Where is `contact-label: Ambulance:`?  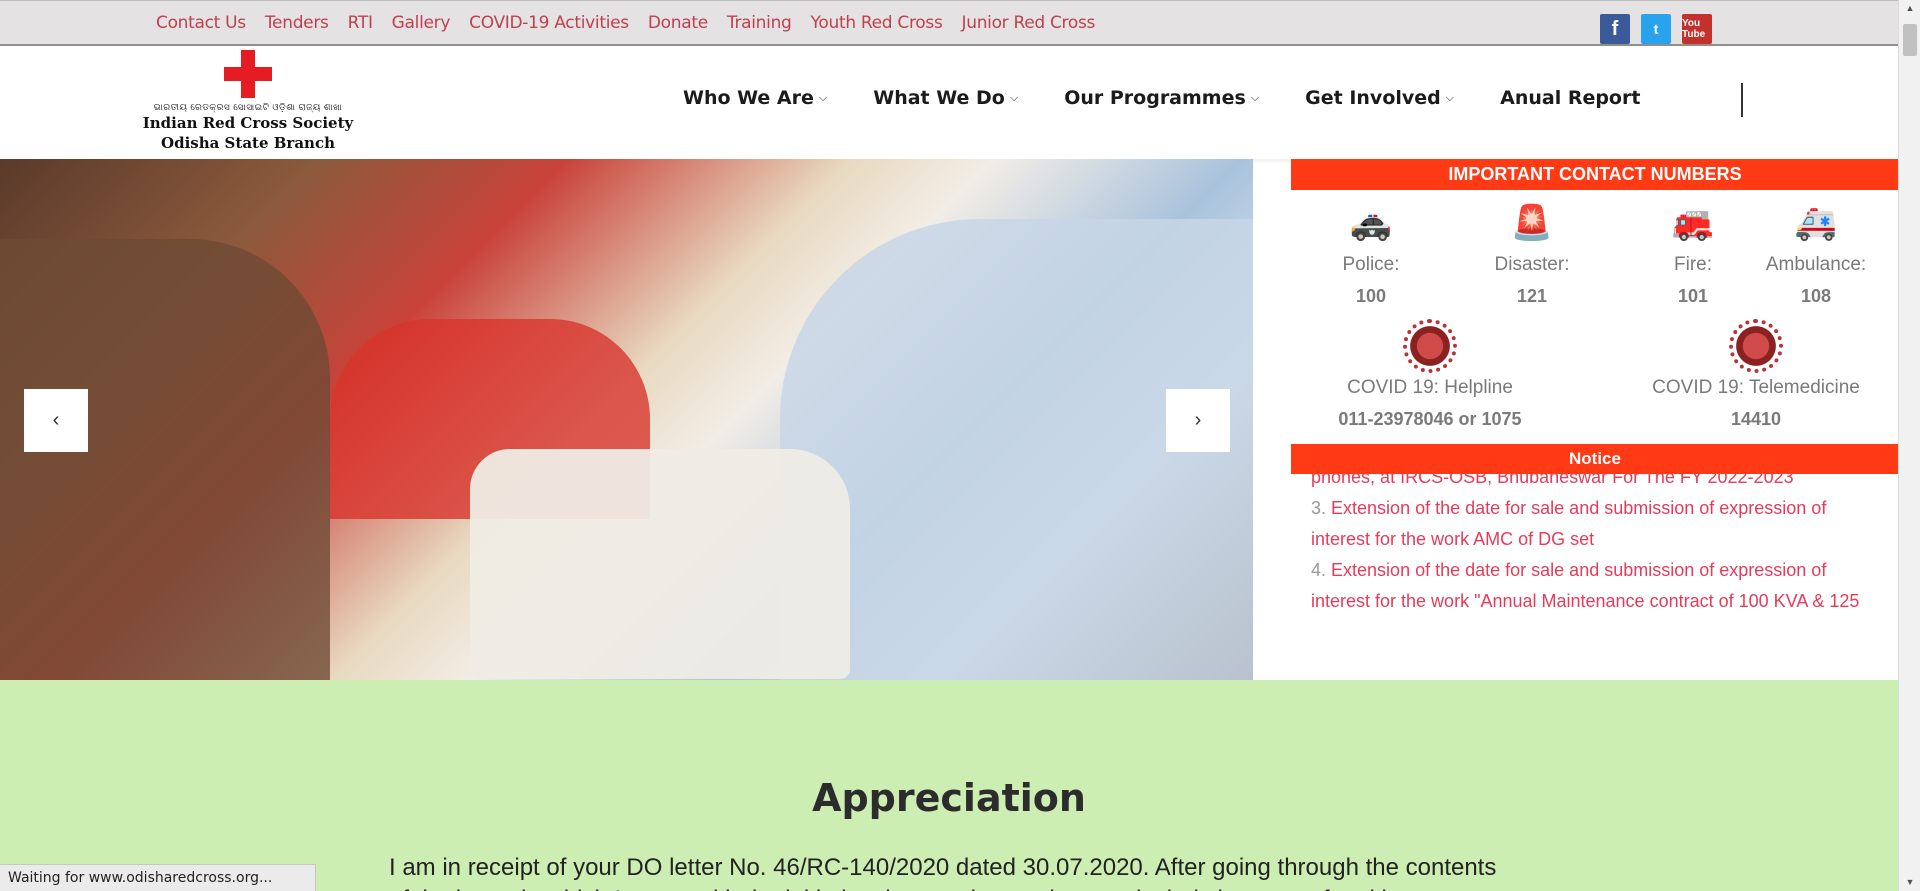
contact-label: Ambulance: is located at coordinates (1816, 264).